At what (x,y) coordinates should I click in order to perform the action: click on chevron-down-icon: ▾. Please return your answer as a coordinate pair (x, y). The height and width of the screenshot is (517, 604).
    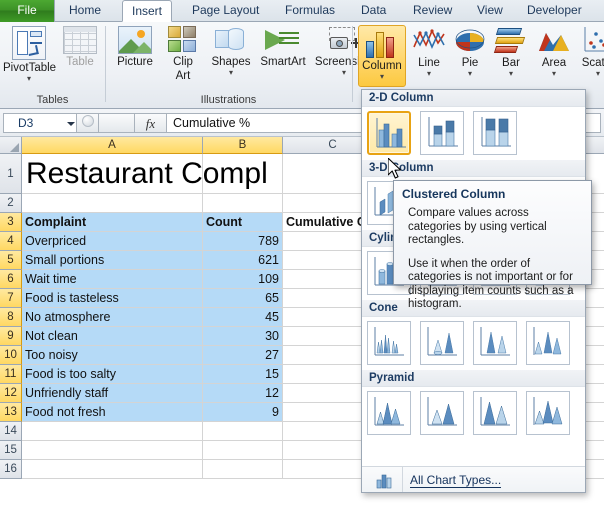
    Looking at the image, I should click on (28, 78).